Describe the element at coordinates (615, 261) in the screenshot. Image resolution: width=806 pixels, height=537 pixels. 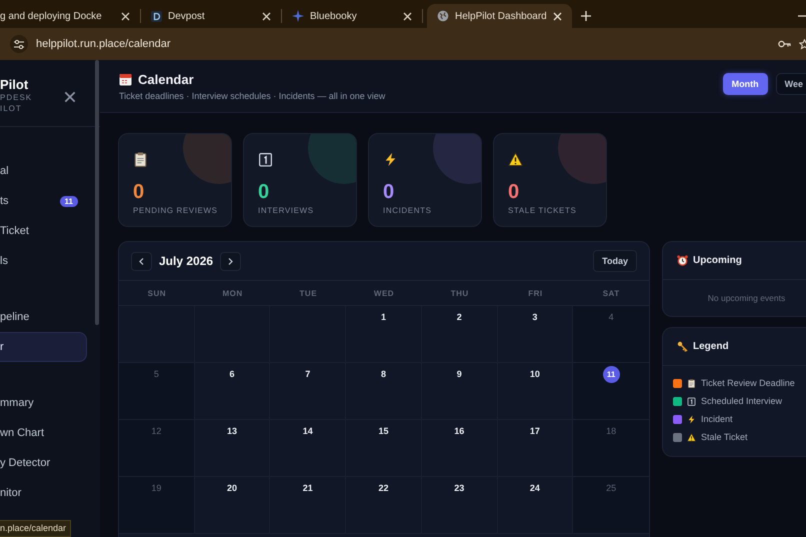
I see `today-button: Today` at that location.